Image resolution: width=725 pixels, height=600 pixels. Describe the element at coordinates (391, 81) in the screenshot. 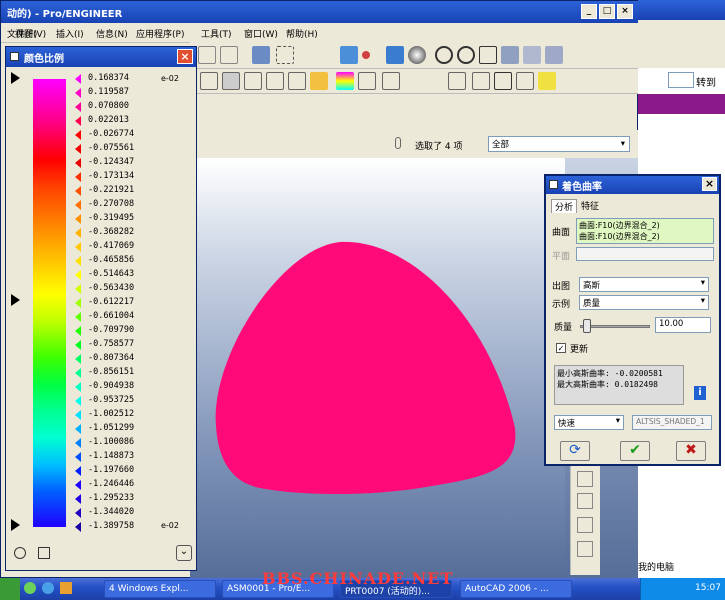

I see `section-icon` at that location.